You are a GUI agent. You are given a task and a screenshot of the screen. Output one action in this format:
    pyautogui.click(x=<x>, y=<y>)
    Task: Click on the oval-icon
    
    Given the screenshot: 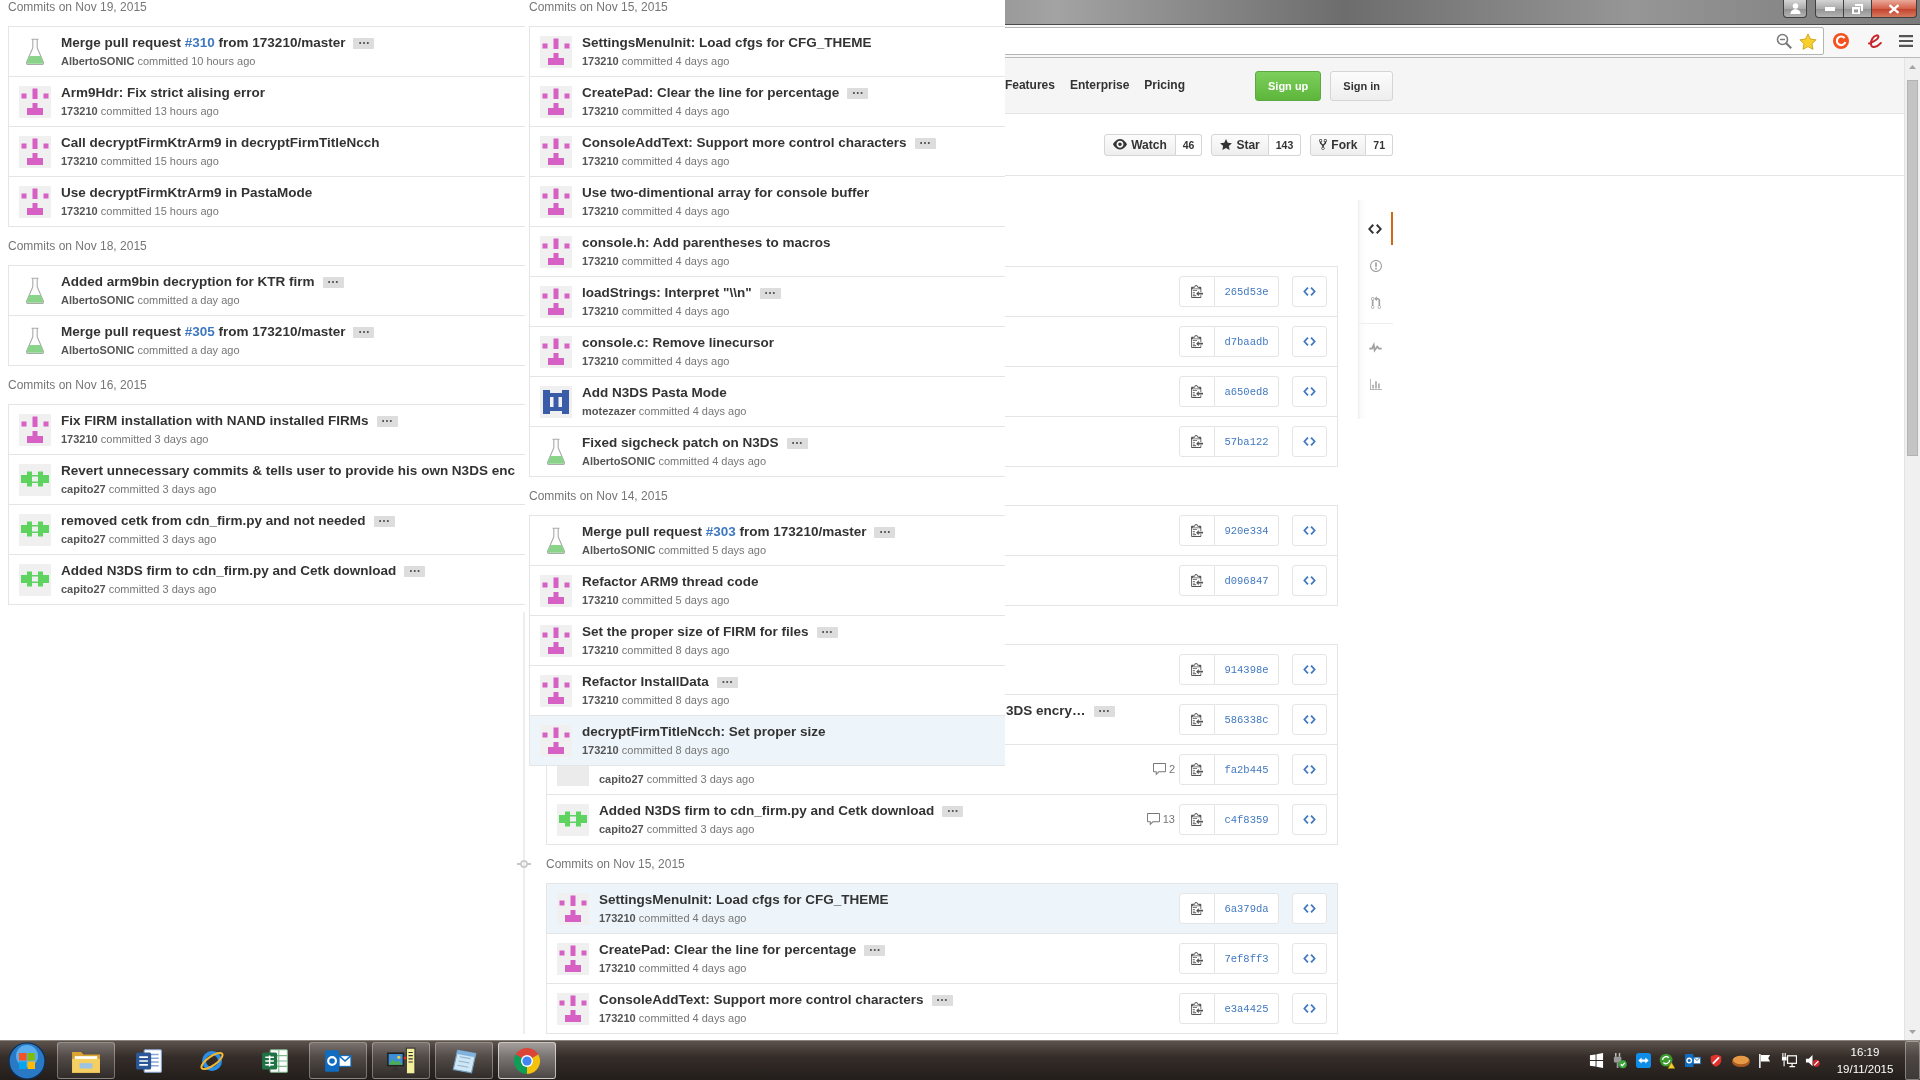 What is the action you would take?
    pyautogui.click(x=1740, y=1060)
    